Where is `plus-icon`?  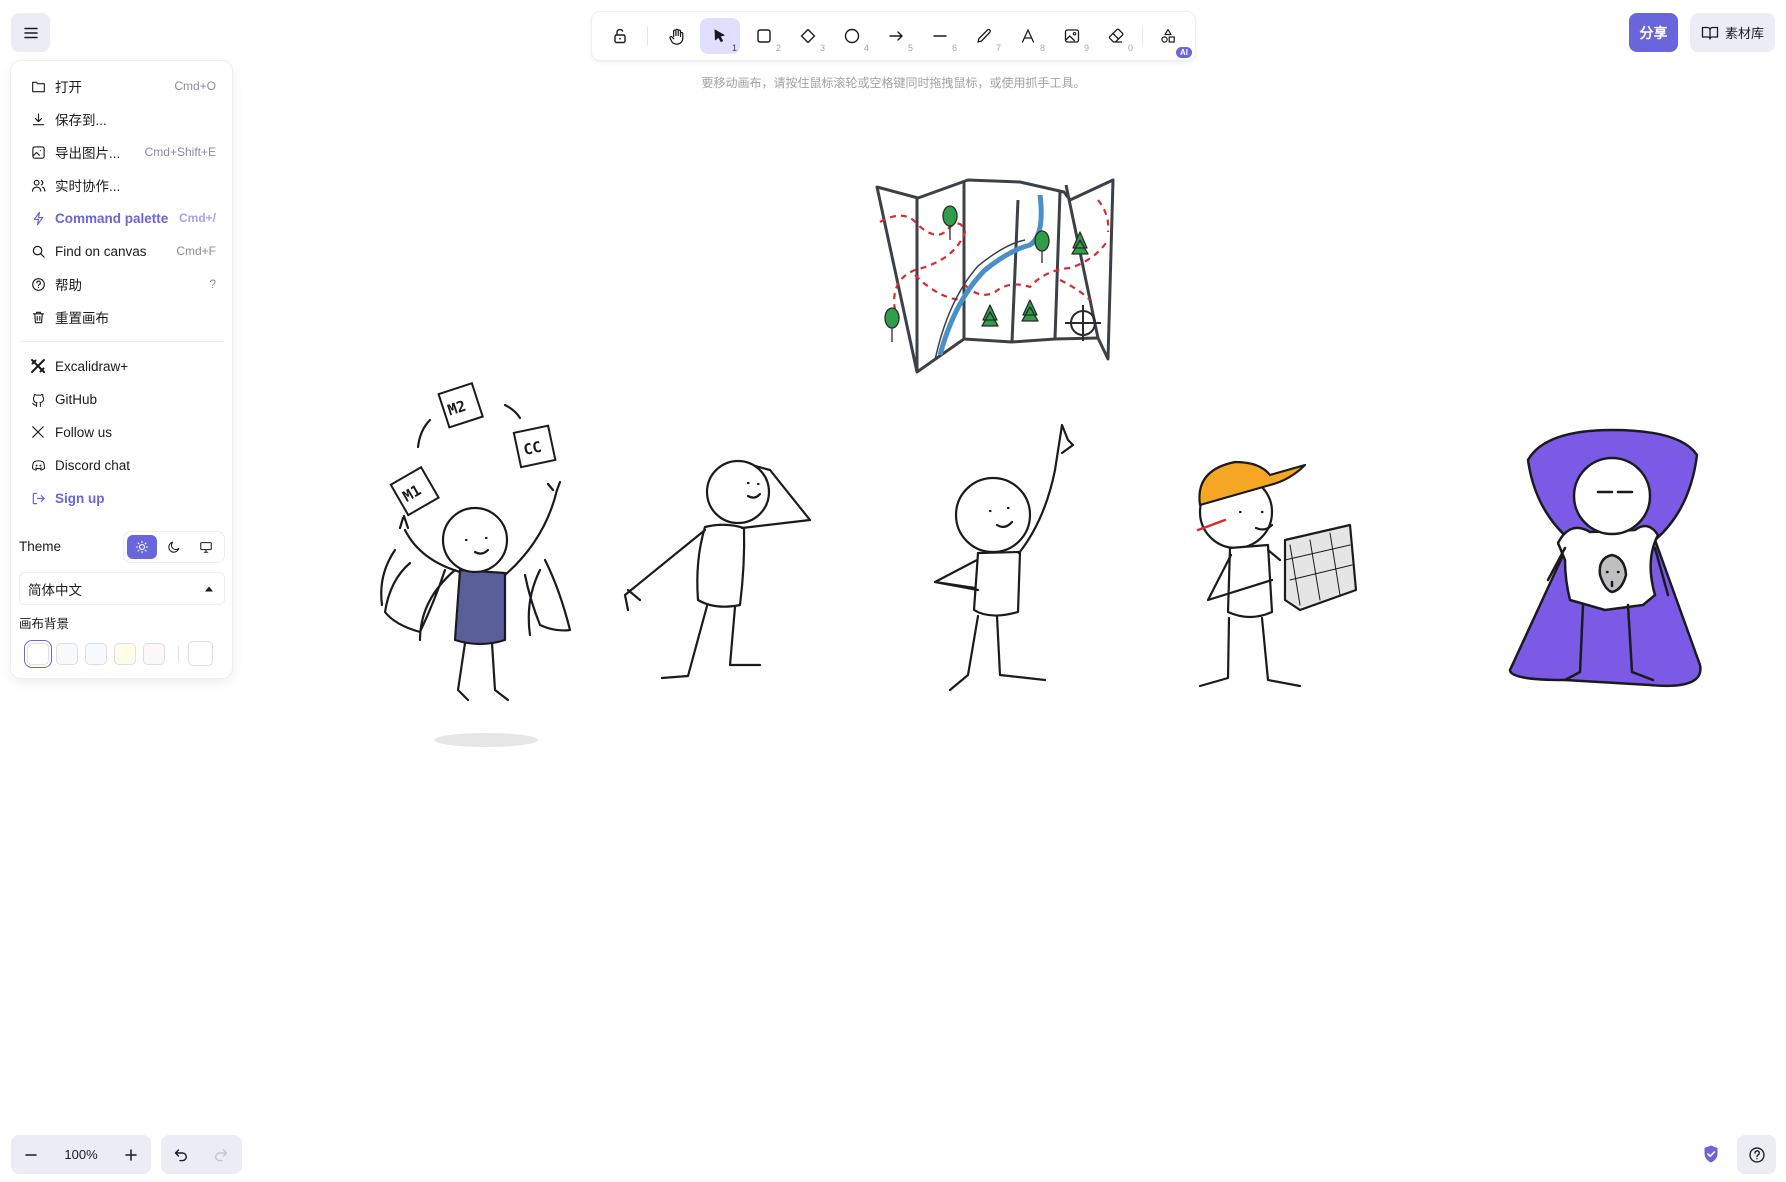
plus-icon is located at coordinates (131, 1154).